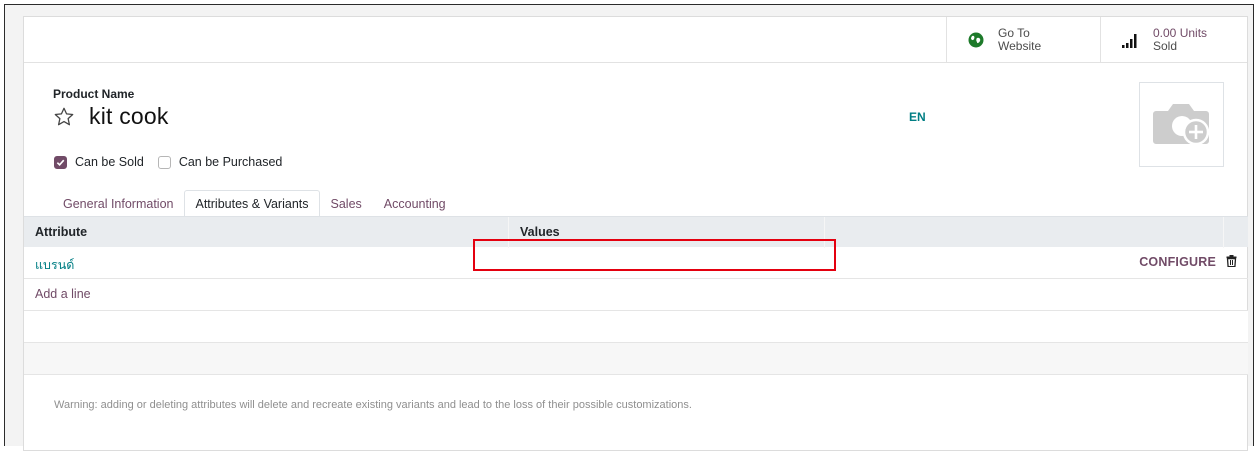 Image resolution: width=1258 pixels, height=451 pixels. What do you see at coordinates (1236, 232) in the screenshot?
I see `column-header-delete` at bounding box center [1236, 232].